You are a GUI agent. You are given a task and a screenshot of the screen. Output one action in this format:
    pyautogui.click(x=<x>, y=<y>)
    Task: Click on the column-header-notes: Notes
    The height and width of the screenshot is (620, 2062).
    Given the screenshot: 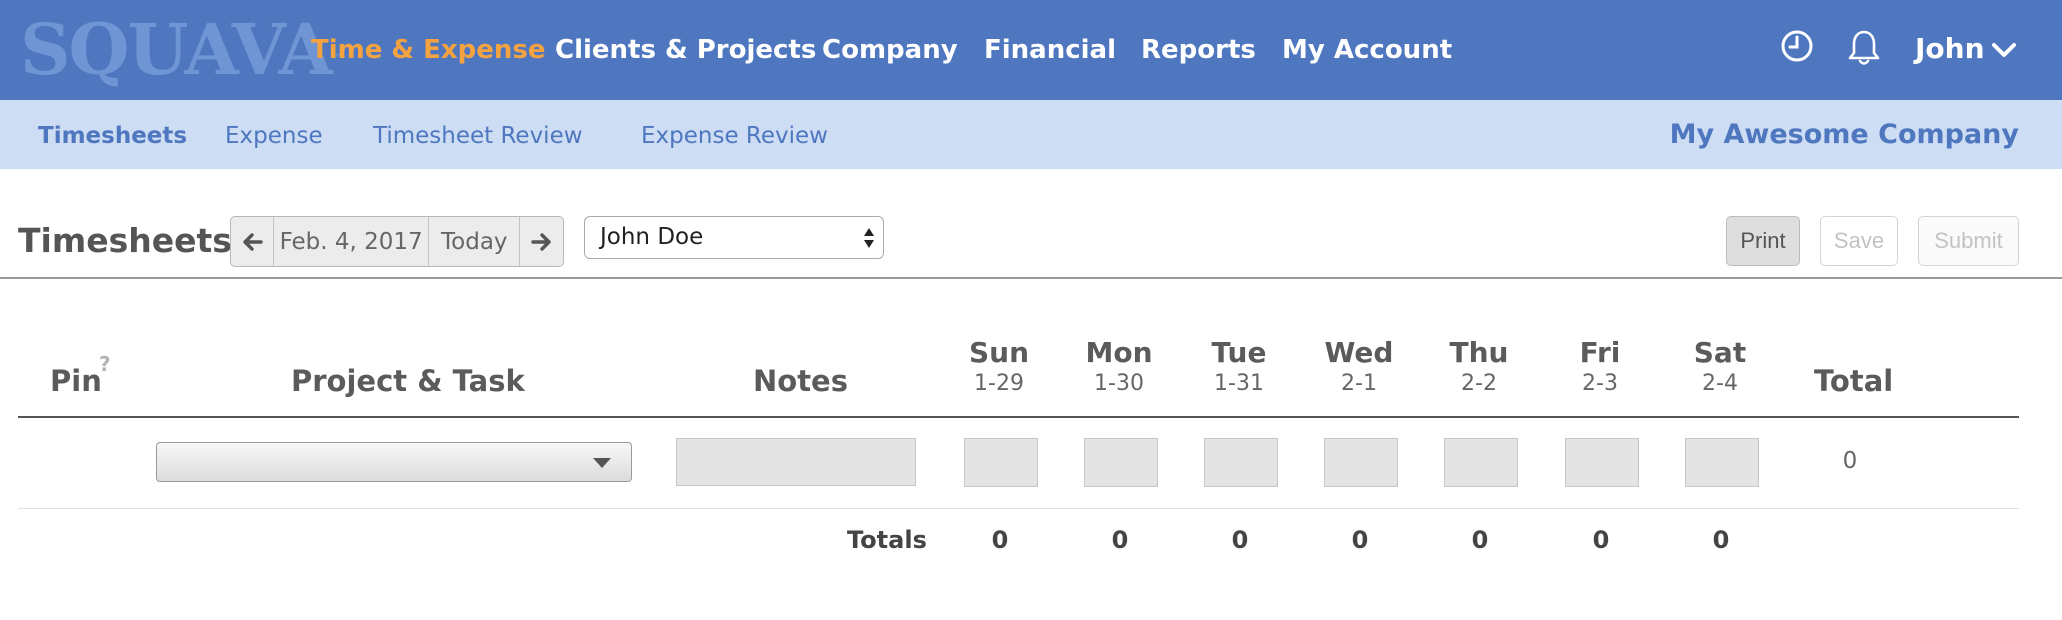 What is the action you would take?
    pyautogui.click(x=800, y=381)
    